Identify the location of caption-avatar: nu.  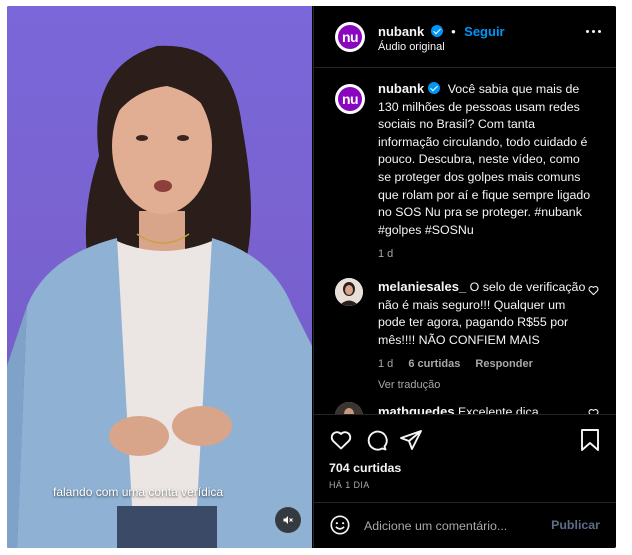
(350, 99).